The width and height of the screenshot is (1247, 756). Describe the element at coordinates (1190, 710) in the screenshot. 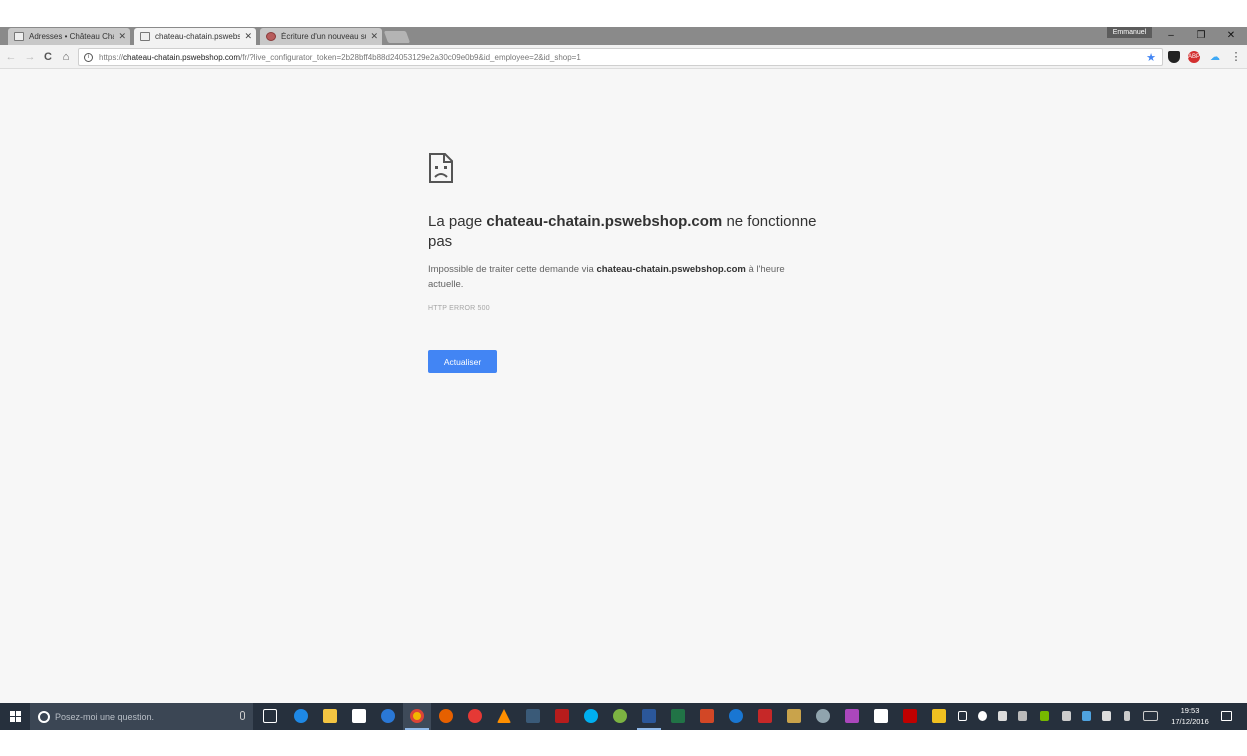

I see `clock-time: 19:53` at that location.